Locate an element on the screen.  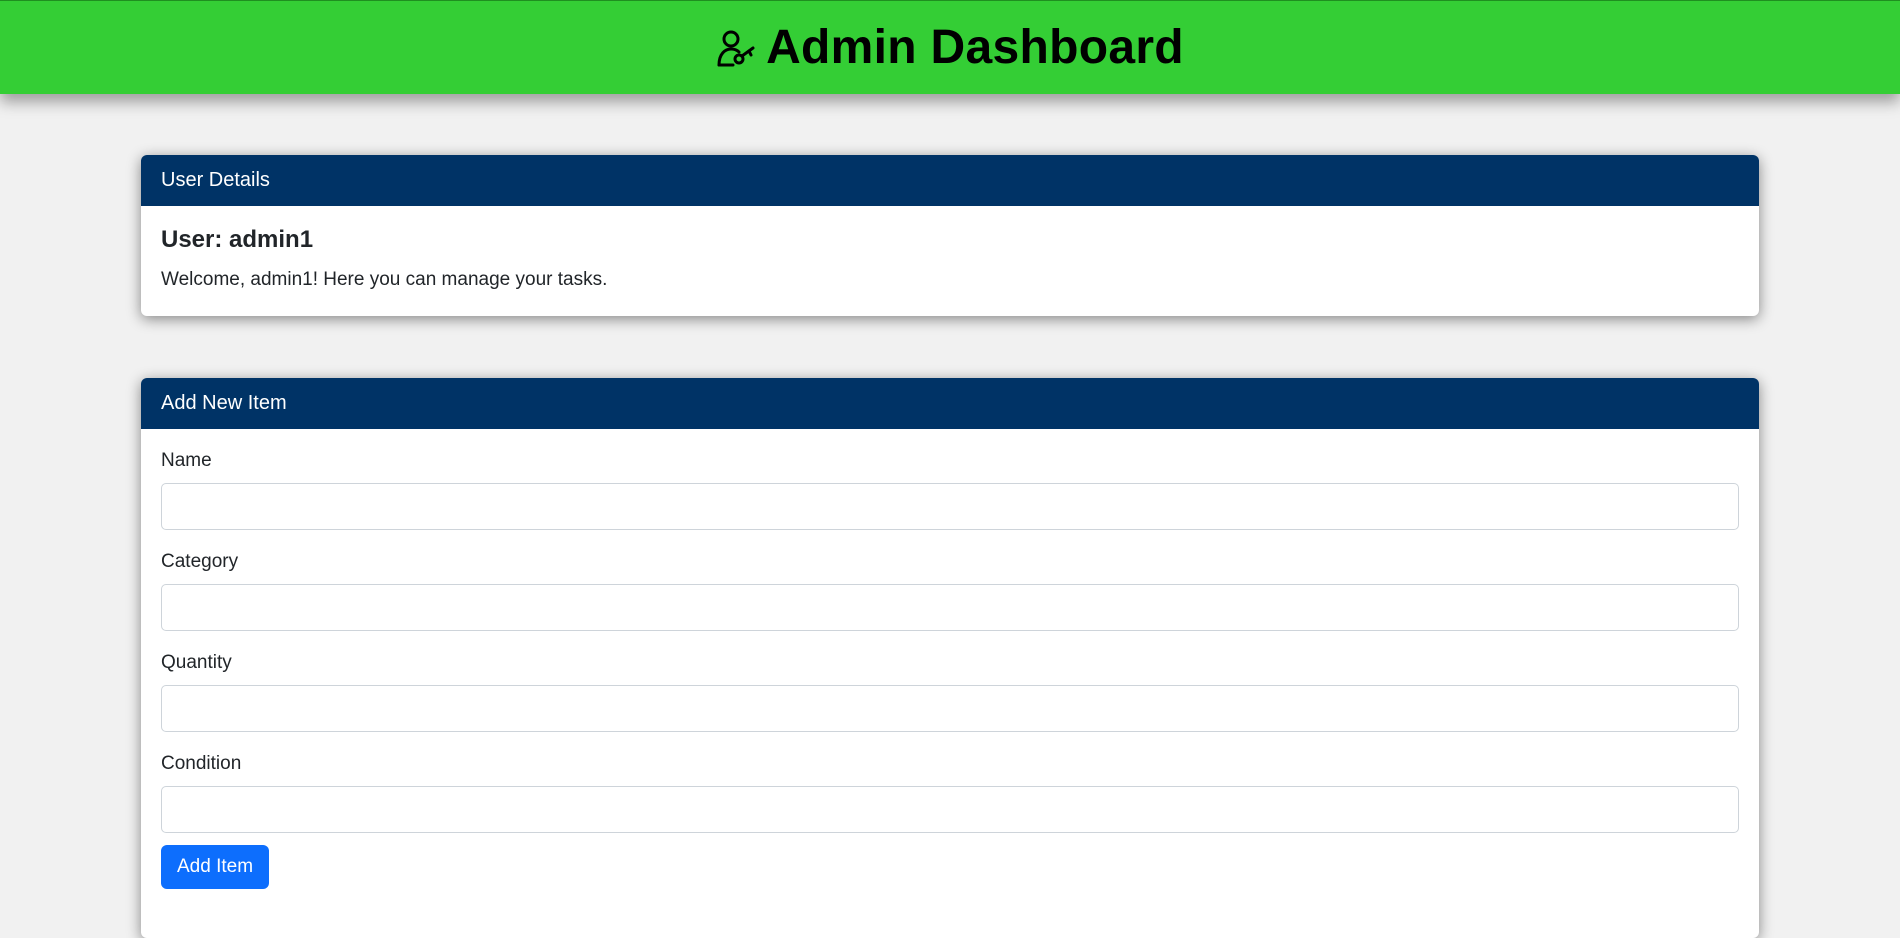
quantity-label: Quantity is located at coordinates (196, 662).